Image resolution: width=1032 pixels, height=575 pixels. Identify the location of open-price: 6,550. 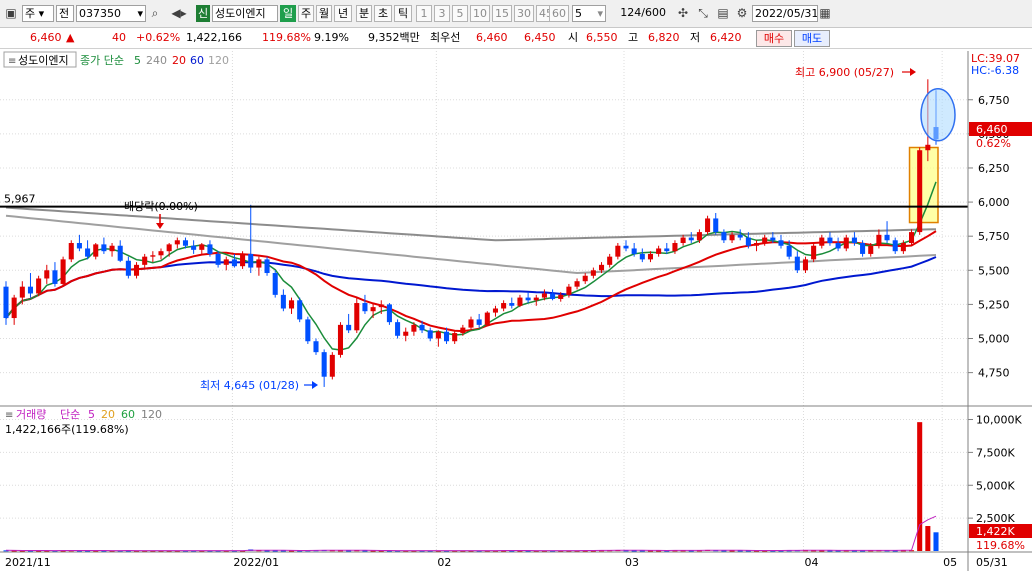
(602, 37).